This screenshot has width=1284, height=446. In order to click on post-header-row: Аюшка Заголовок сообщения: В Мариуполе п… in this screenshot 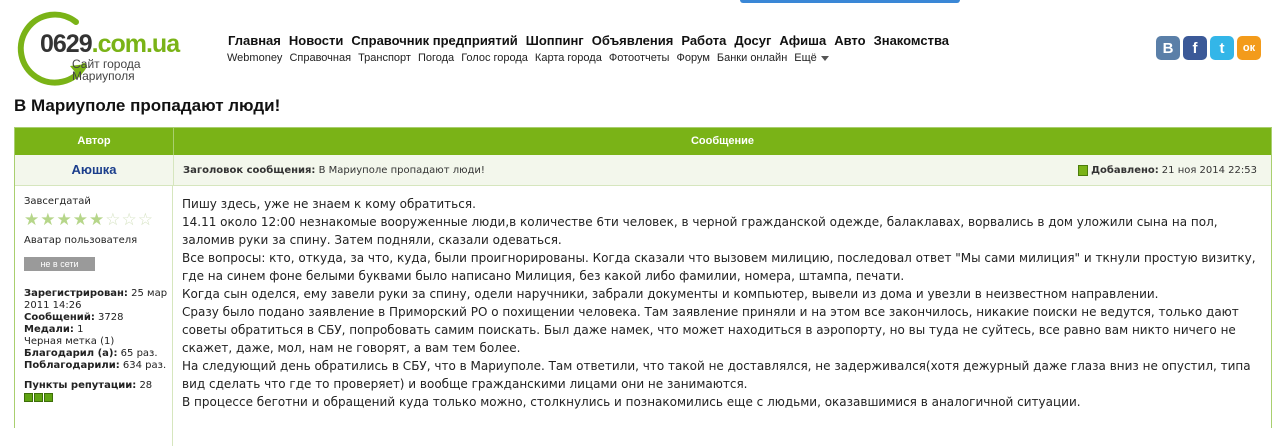, I will do `click(643, 170)`.